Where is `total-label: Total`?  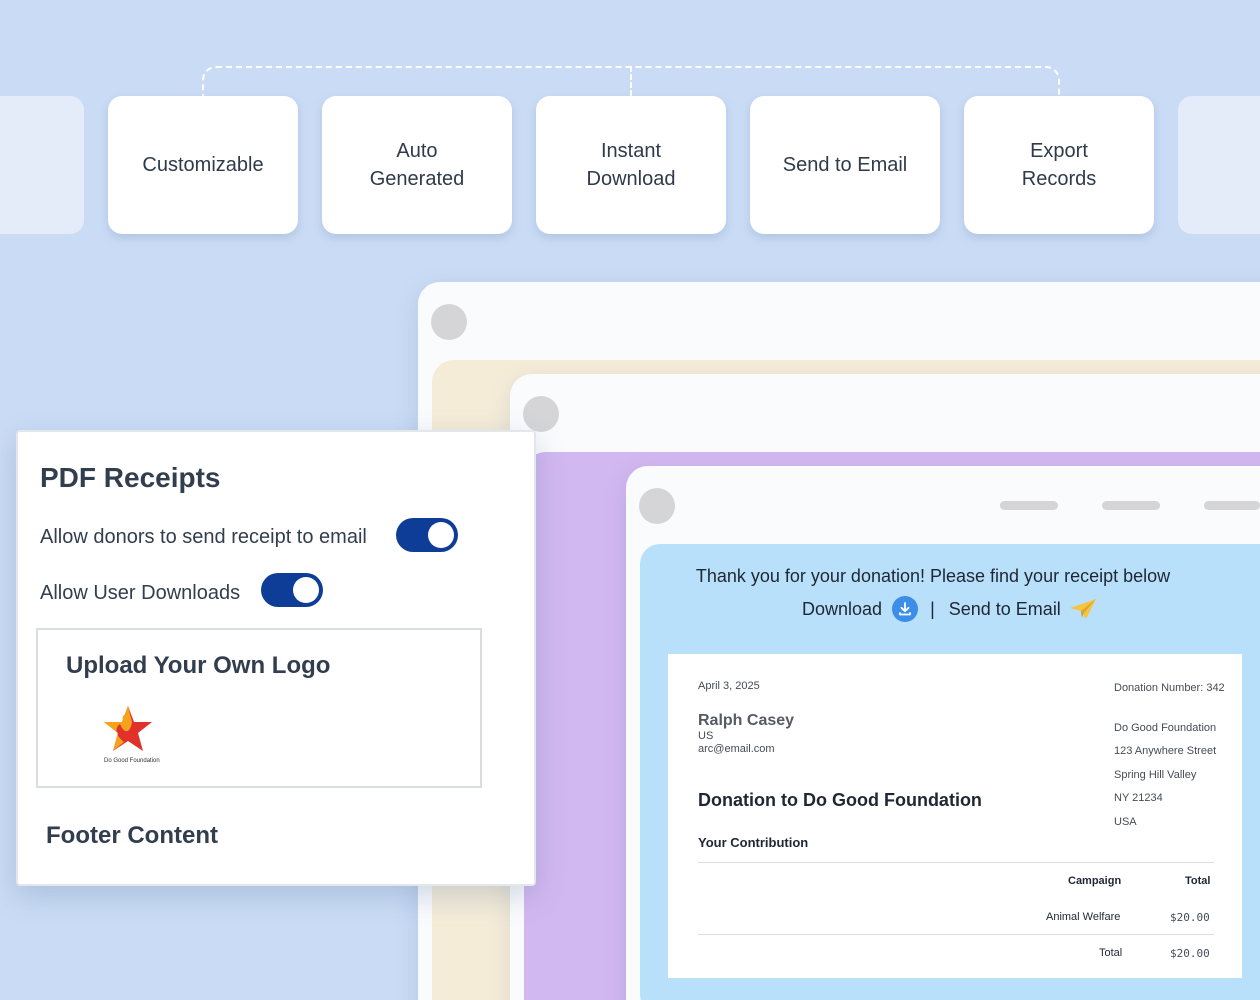
total-label: Total is located at coordinates (1111, 953).